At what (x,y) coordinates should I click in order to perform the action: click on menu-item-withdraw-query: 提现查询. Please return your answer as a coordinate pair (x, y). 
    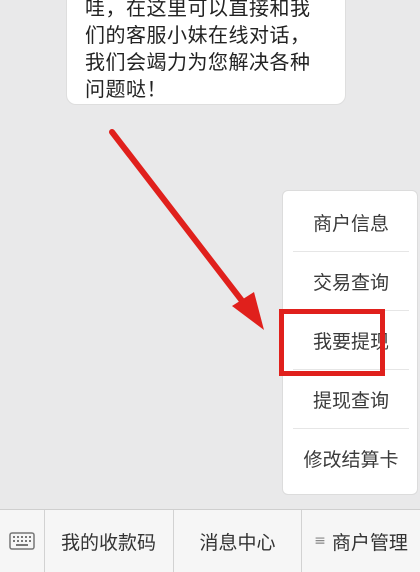
    Looking at the image, I should click on (351, 399).